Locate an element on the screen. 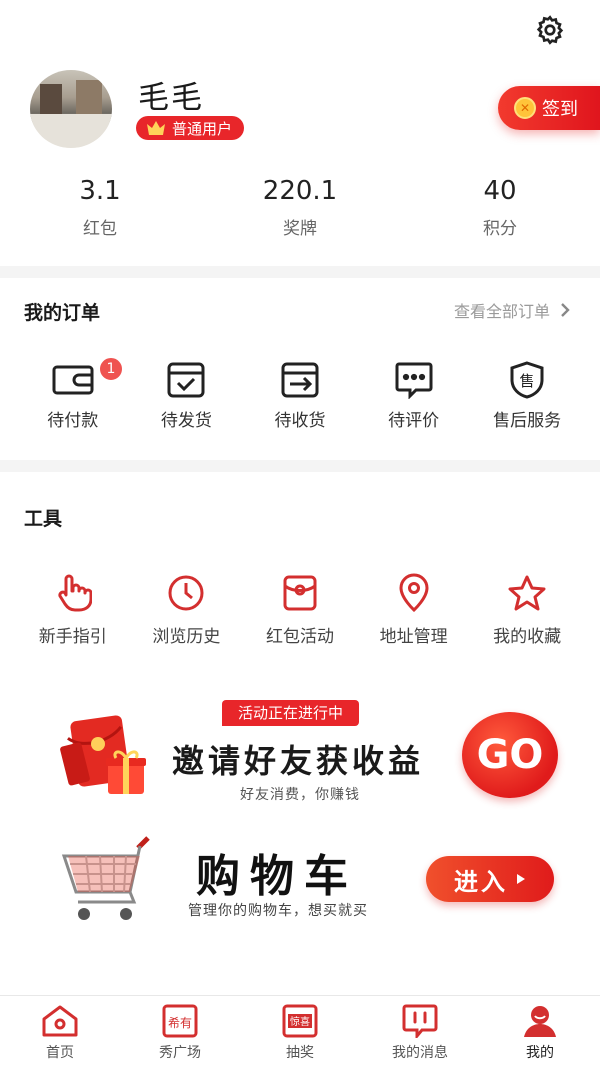 The width and height of the screenshot is (600, 1067). order-pending-shipment: 待发货 is located at coordinates (187, 400).